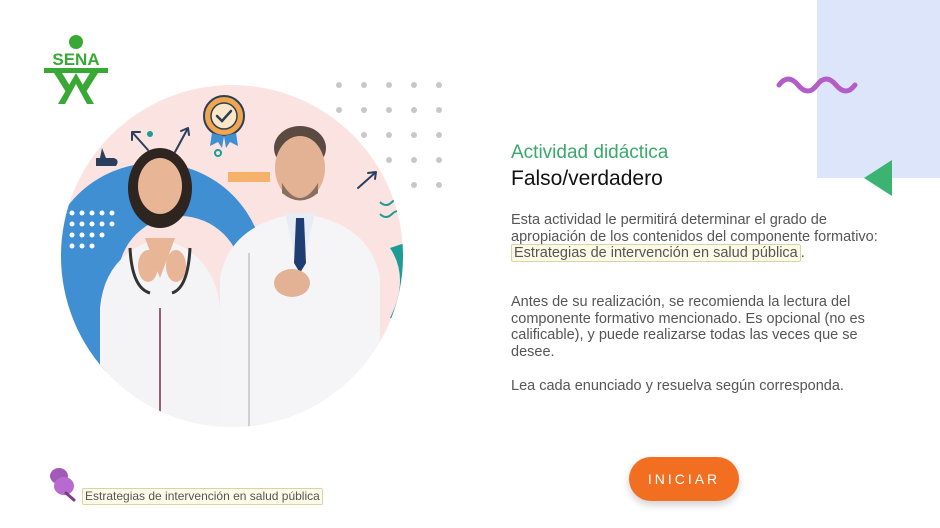 This screenshot has width=940, height=528. I want to click on logo-text: SENA, so click(75, 59).